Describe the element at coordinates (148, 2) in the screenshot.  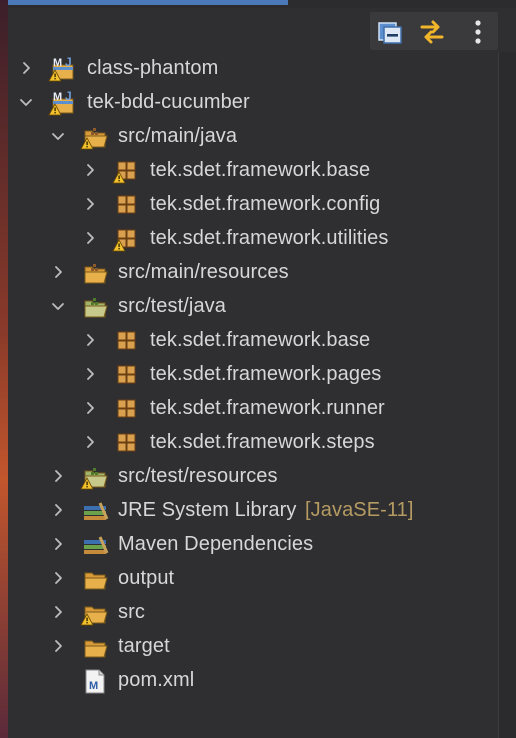
I see `active-view-tab-indicator` at that location.